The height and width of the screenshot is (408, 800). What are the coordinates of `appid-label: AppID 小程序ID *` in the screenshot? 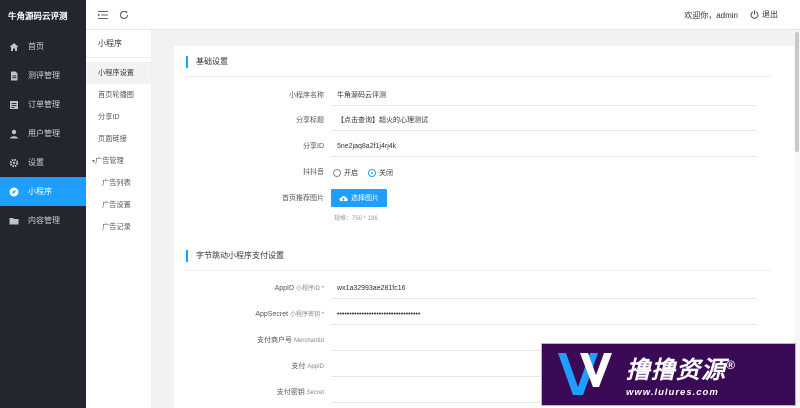 It's located at (299, 287).